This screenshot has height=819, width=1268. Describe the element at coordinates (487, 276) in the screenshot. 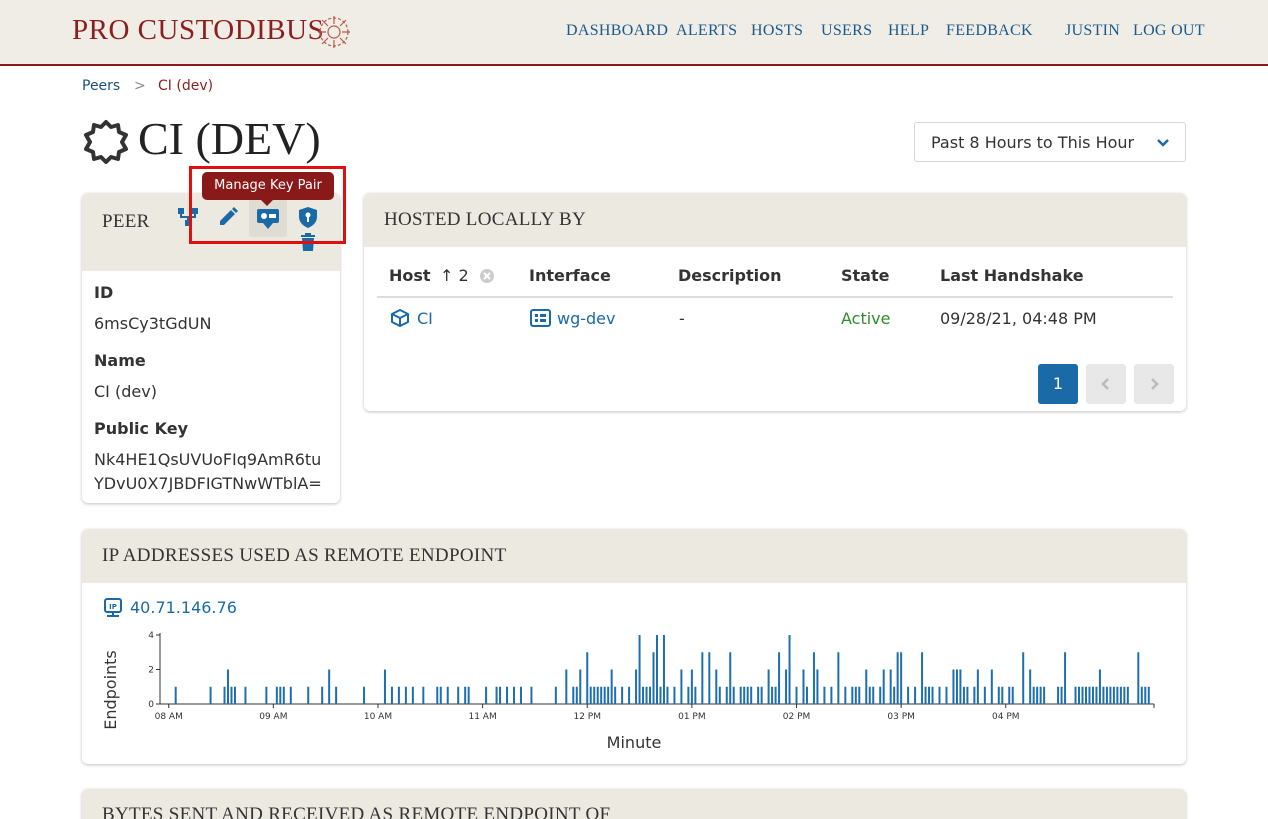

I see `clear-sort-icon` at that location.